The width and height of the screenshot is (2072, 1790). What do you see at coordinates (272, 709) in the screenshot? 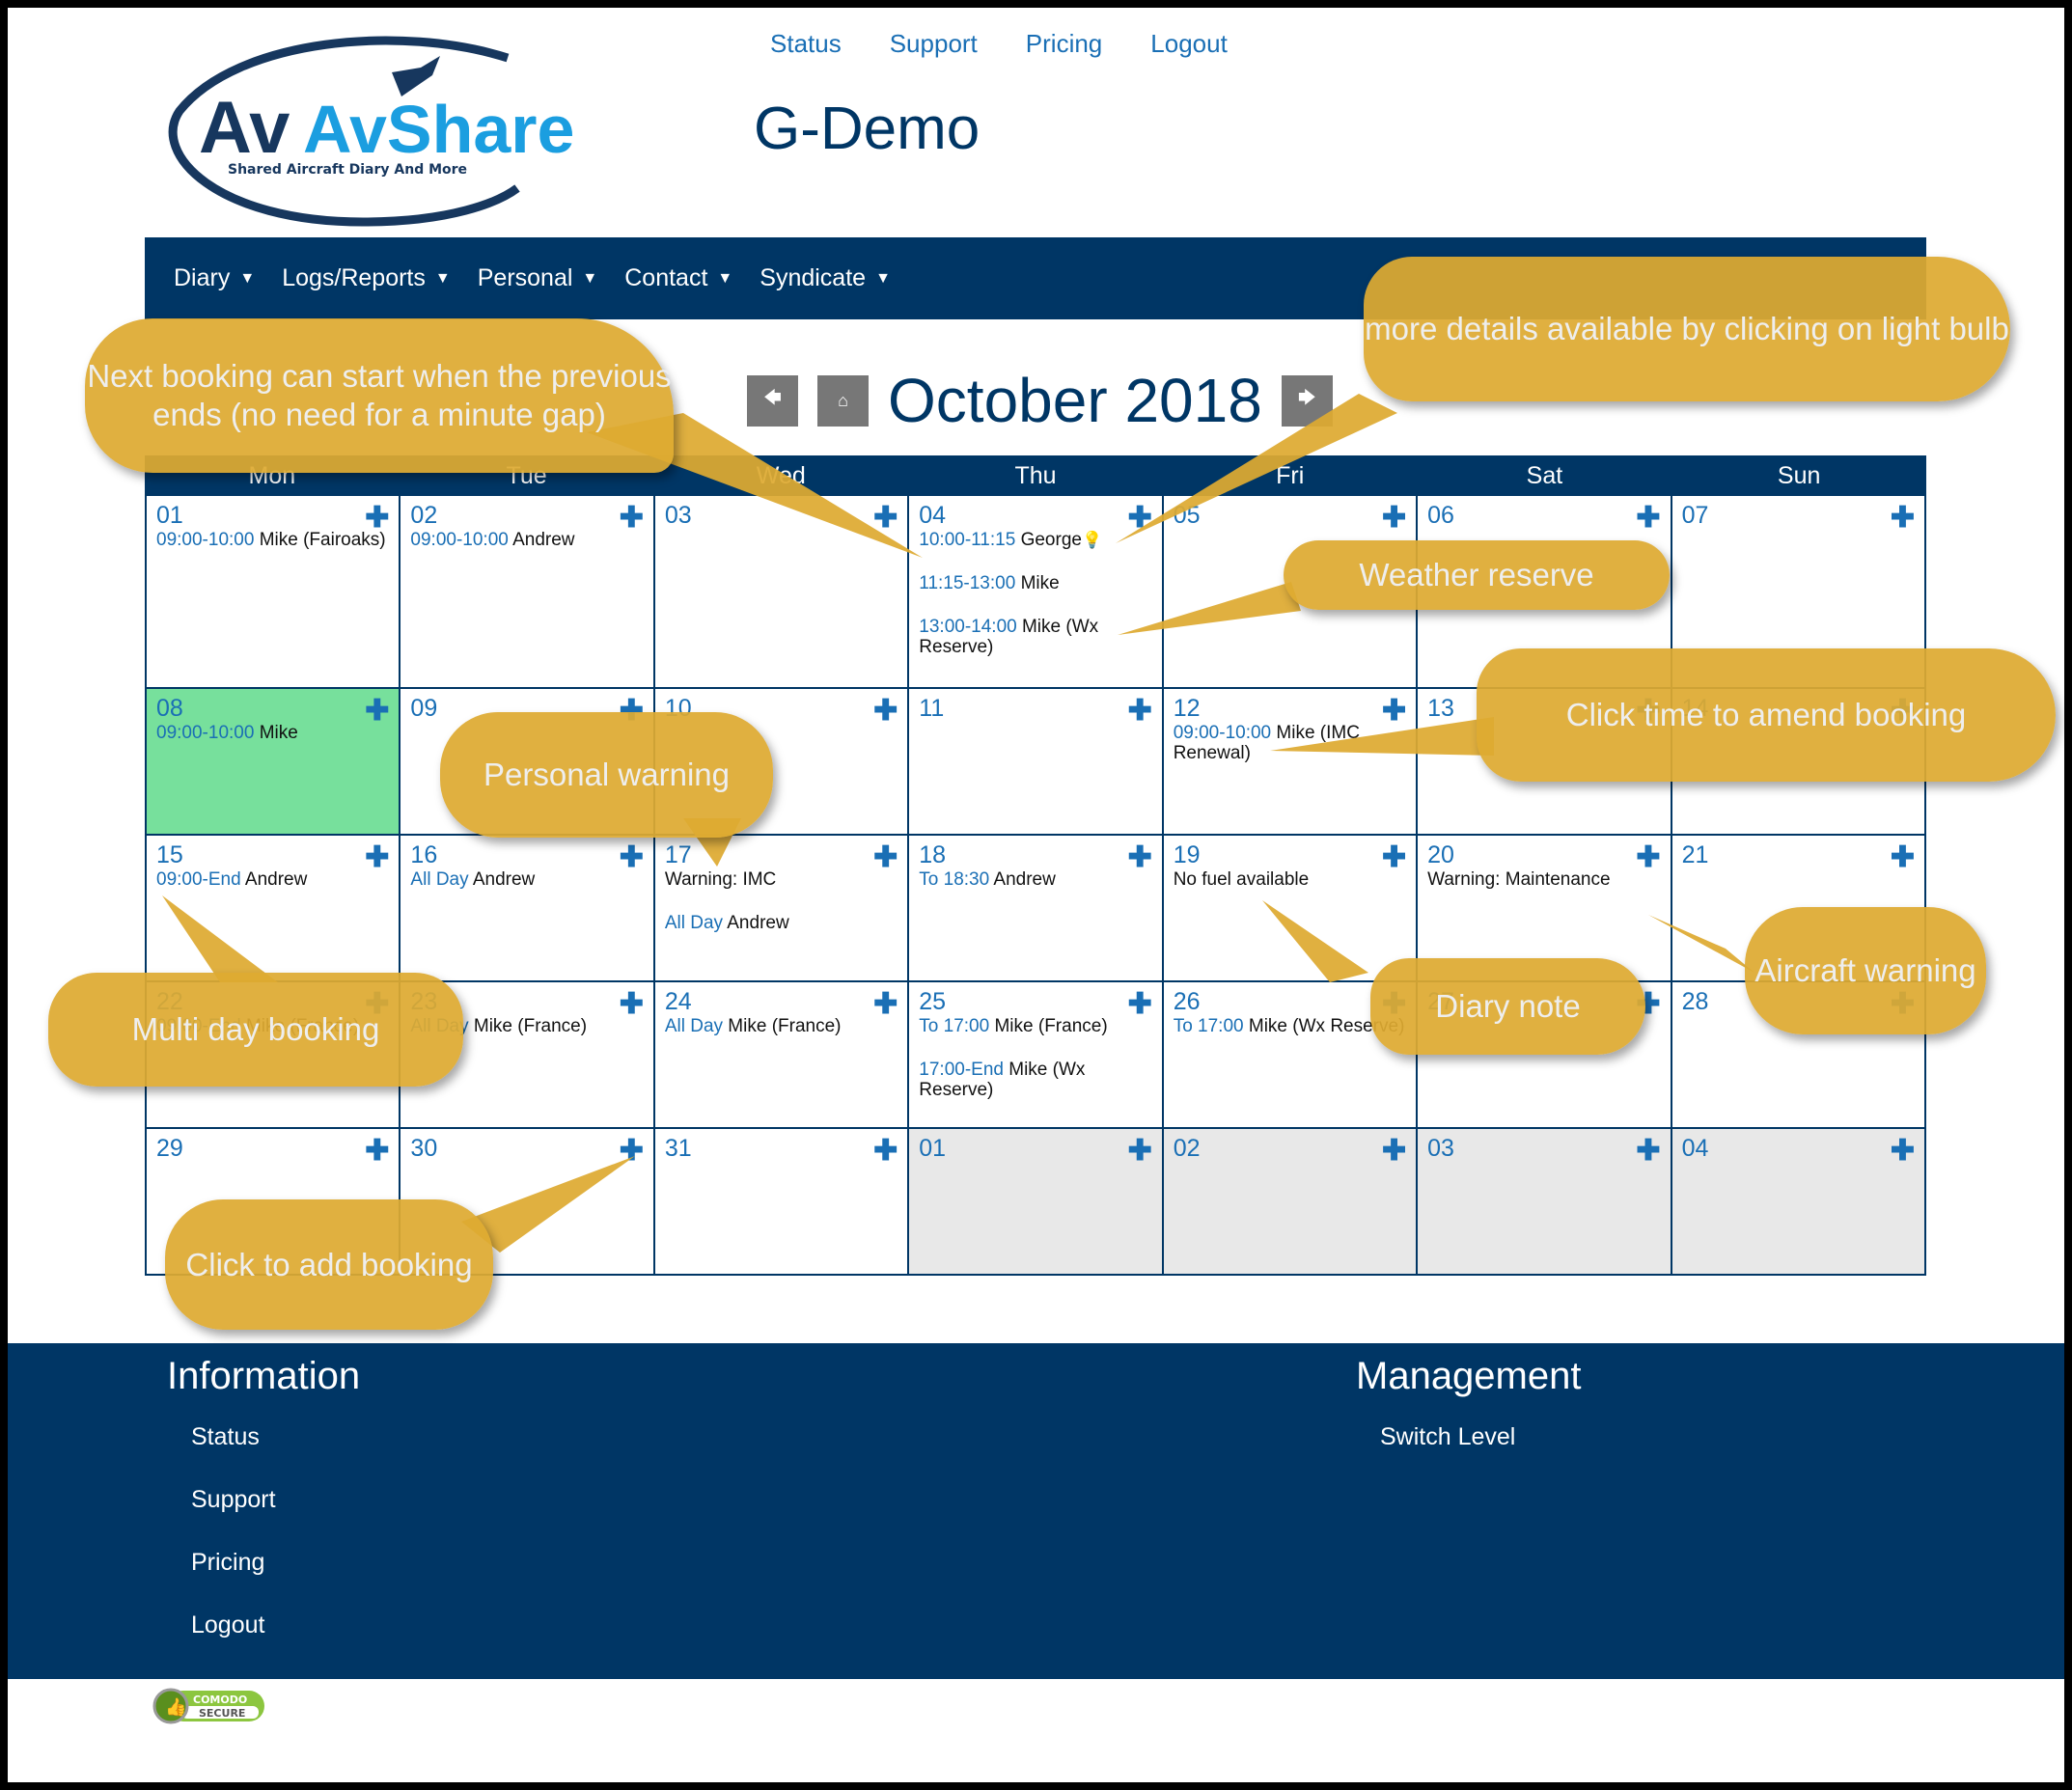
I see `day-number: 08` at bounding box center [272, 709].